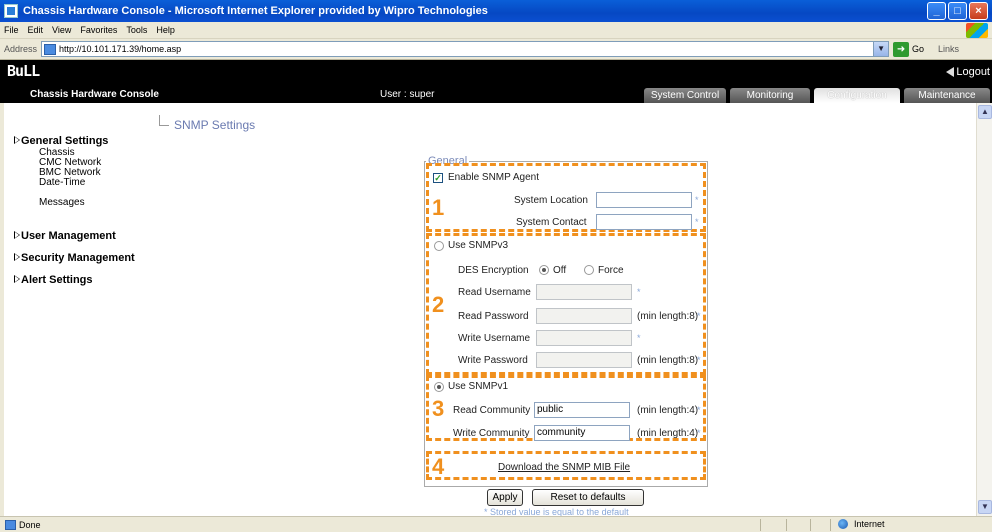 Image resolution: width=992 pixels, height=532 pixels. What do you see at coordinates (560, 270) in the screenshot?
I see `des-off-label: Off` at bounding box center [560, 270].